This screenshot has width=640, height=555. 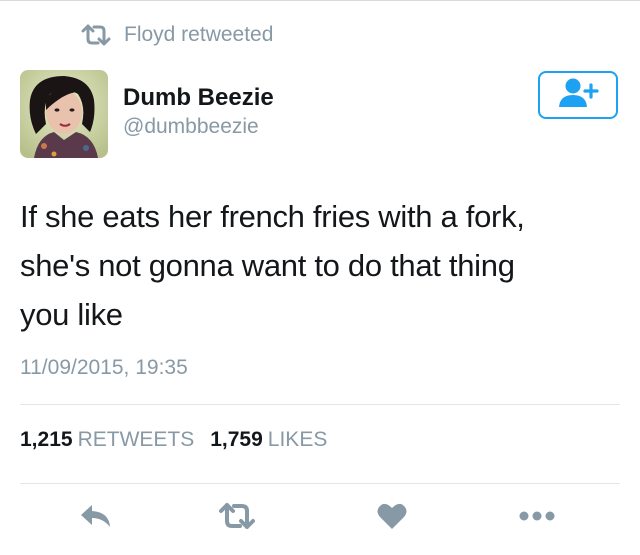 I want to click on retweets-label: RETWEETS, so click(x=136, y=439).